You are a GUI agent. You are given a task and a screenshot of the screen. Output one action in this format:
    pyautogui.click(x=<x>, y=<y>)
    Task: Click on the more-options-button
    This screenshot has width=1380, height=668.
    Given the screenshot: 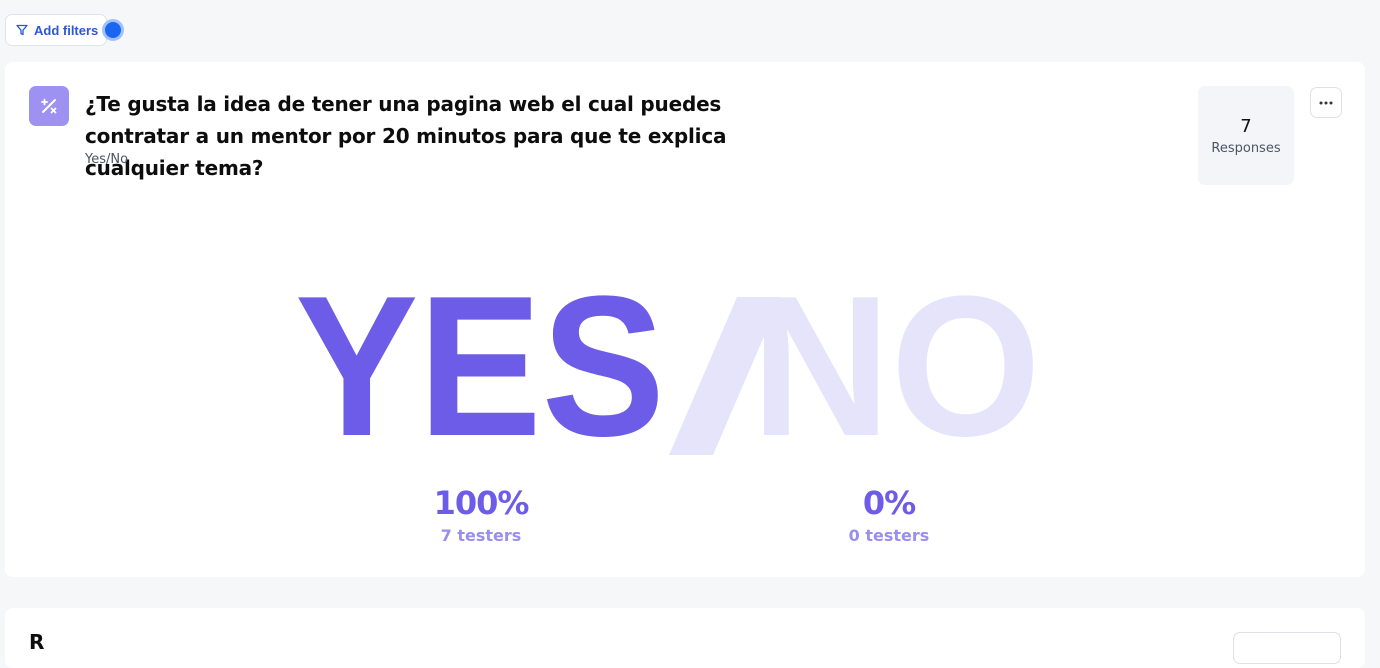 What is the action you would take?
    pyautogui.click(x=1326, y=102)
    